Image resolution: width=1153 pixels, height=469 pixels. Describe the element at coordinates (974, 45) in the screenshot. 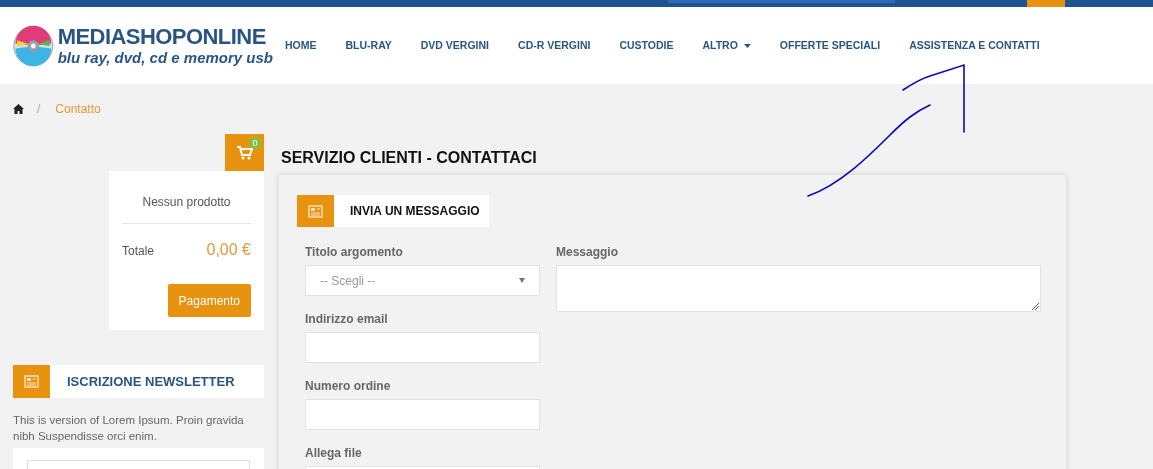

I see `nav-link: ASSISTENZA E CONTATTI` at that location.